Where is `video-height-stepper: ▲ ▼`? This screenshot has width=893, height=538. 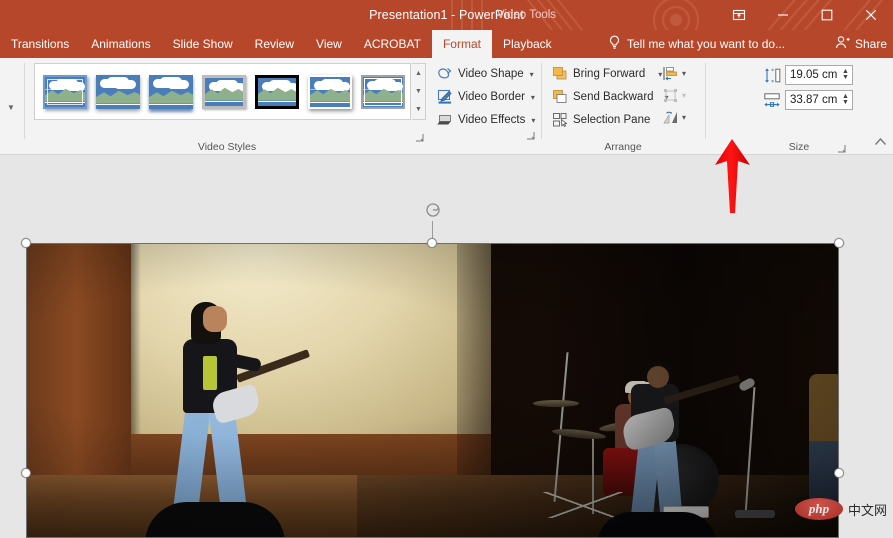
video-height-stepper: ▲ ▼ is located at coordinates (845, 74).